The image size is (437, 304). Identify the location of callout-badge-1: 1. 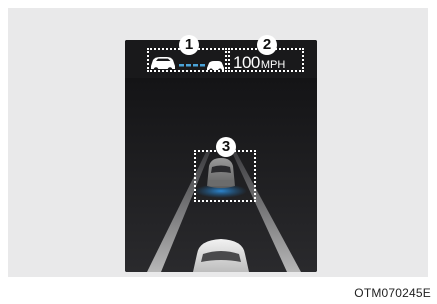
(189, 45).